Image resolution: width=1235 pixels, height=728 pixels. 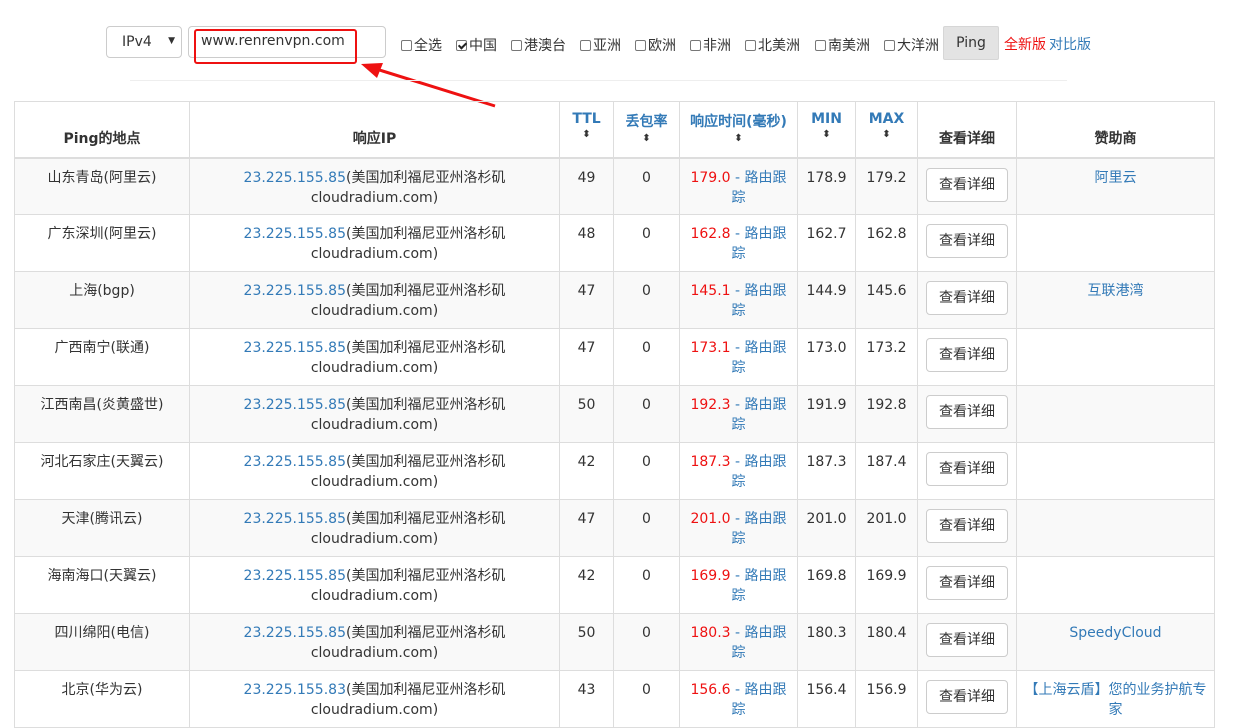 I want to click on cell-min: 201.0, so click(x=826, y=528).